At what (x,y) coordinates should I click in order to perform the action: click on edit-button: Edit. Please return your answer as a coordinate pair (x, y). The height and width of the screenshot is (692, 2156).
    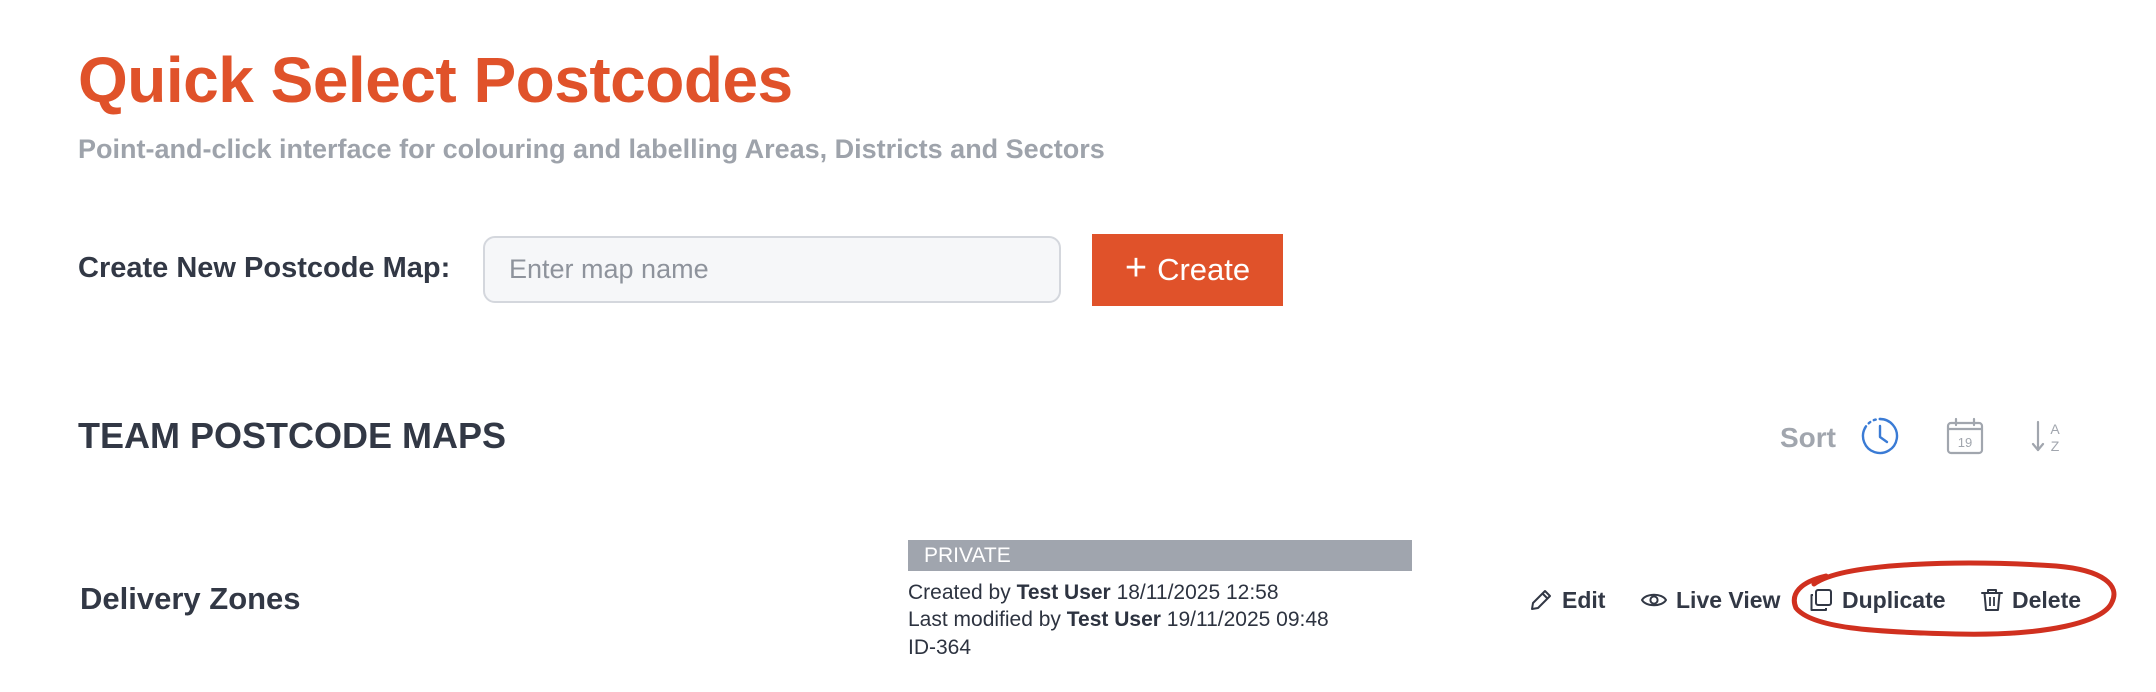
    Looking at the image, I should click on (1566, 600).